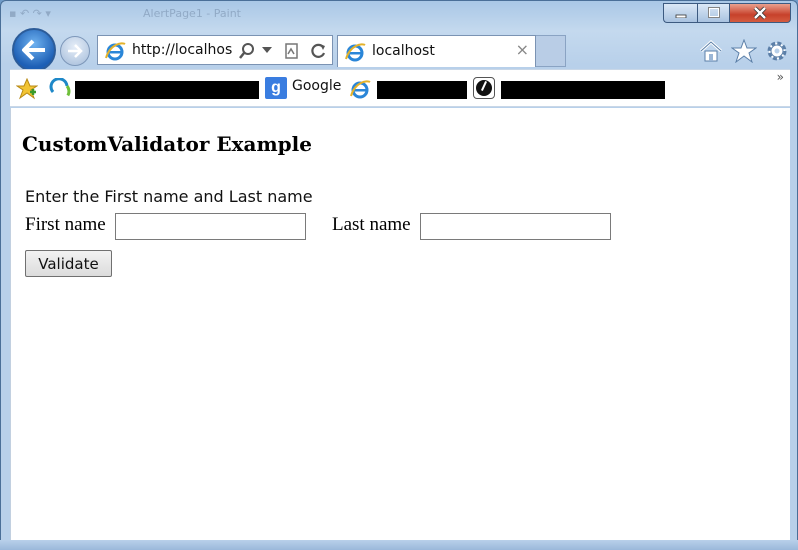  I want to click on gear-icon, so click(777, 51).